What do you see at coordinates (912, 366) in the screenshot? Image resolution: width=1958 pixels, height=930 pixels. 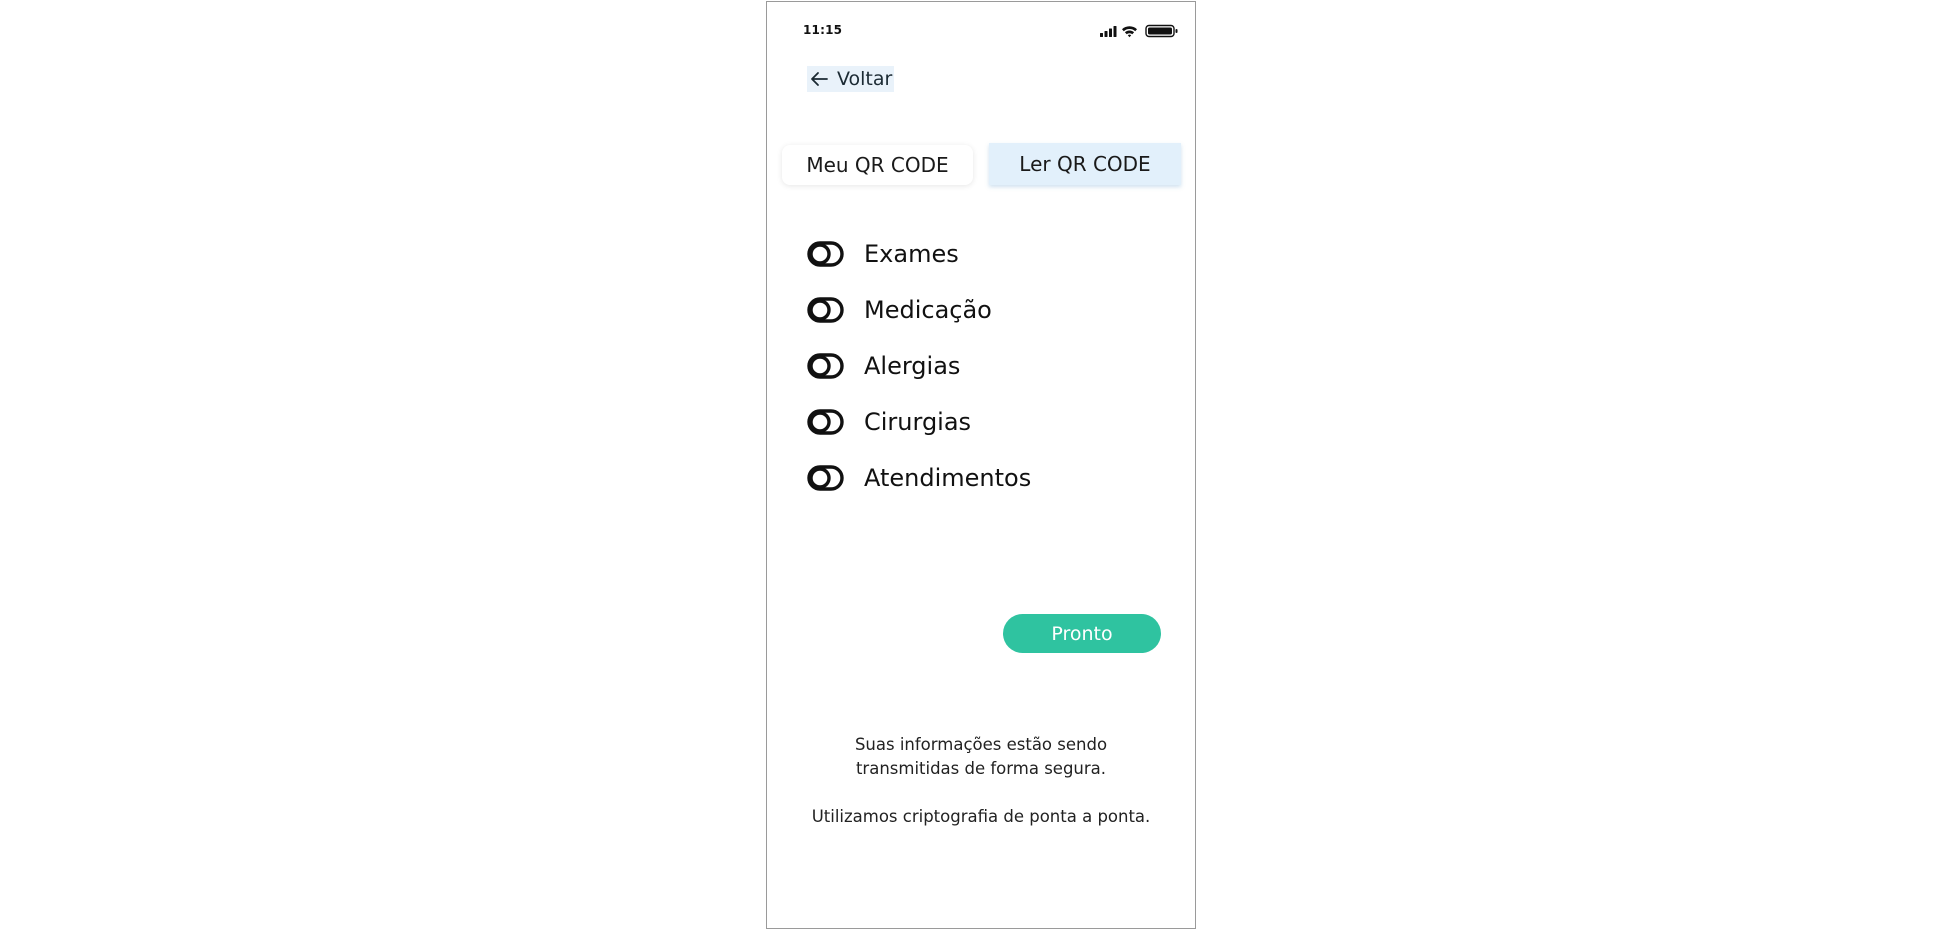 I see `option-label: Alergias` at bounding box center [912, 366].